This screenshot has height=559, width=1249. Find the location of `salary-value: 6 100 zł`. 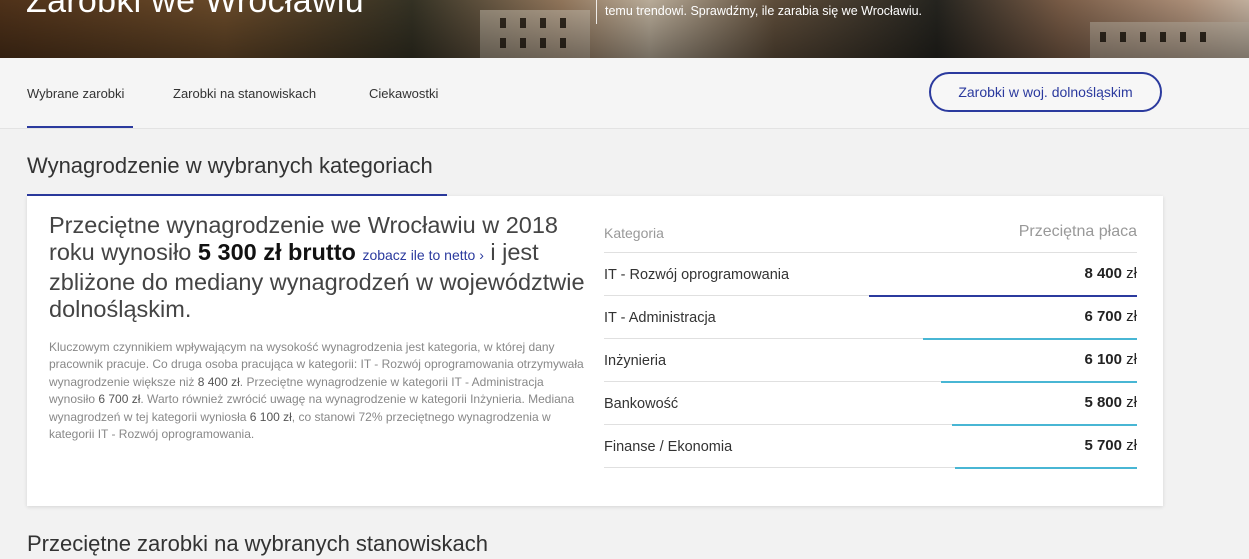

salary-value: 6 100 zł is located at coordinates (1110, 359).